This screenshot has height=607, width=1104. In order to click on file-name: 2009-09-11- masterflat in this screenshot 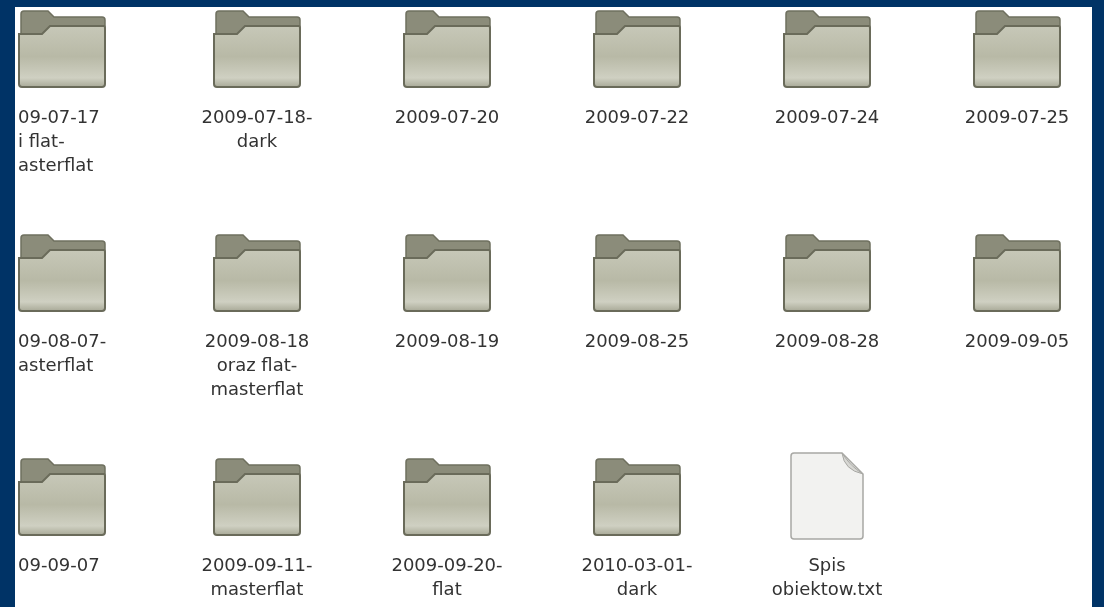, I will do `click(257, 577)`.